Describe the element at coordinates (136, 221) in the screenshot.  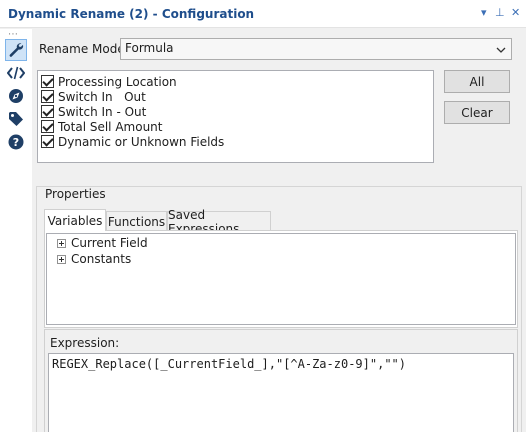
I see `tab-functions: Functions` at that location.